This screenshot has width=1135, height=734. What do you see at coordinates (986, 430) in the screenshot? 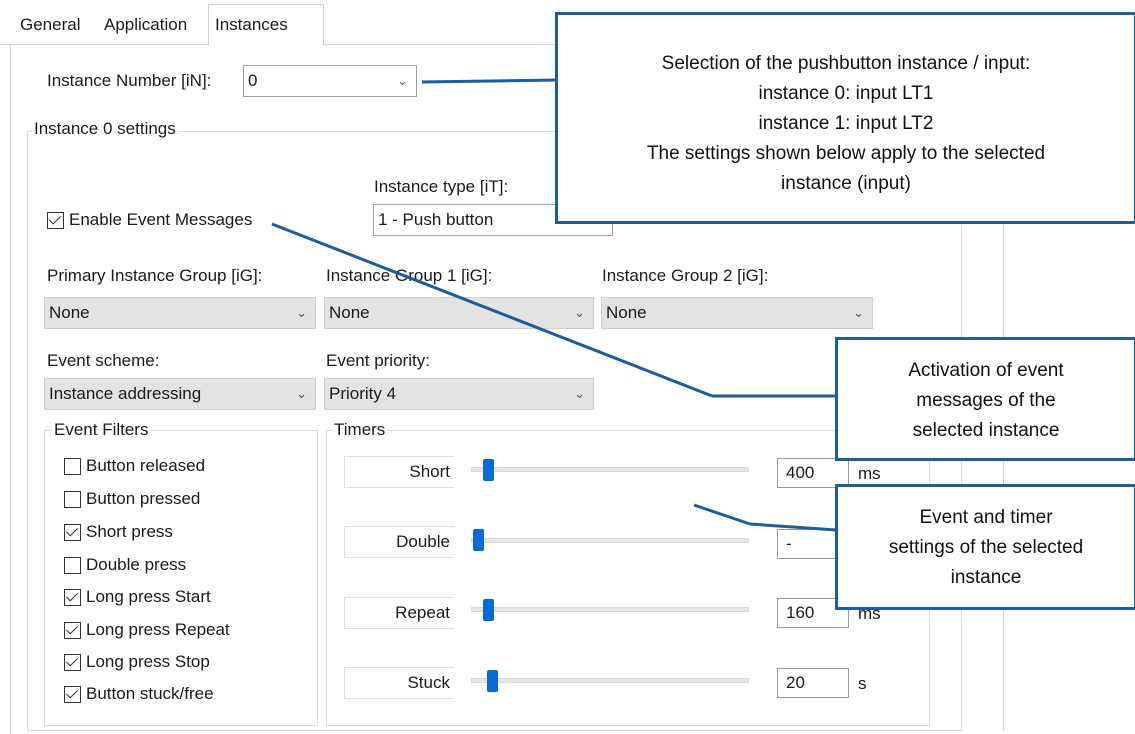
I see `callout-line: selected instance` at bounding box center [986, 430].